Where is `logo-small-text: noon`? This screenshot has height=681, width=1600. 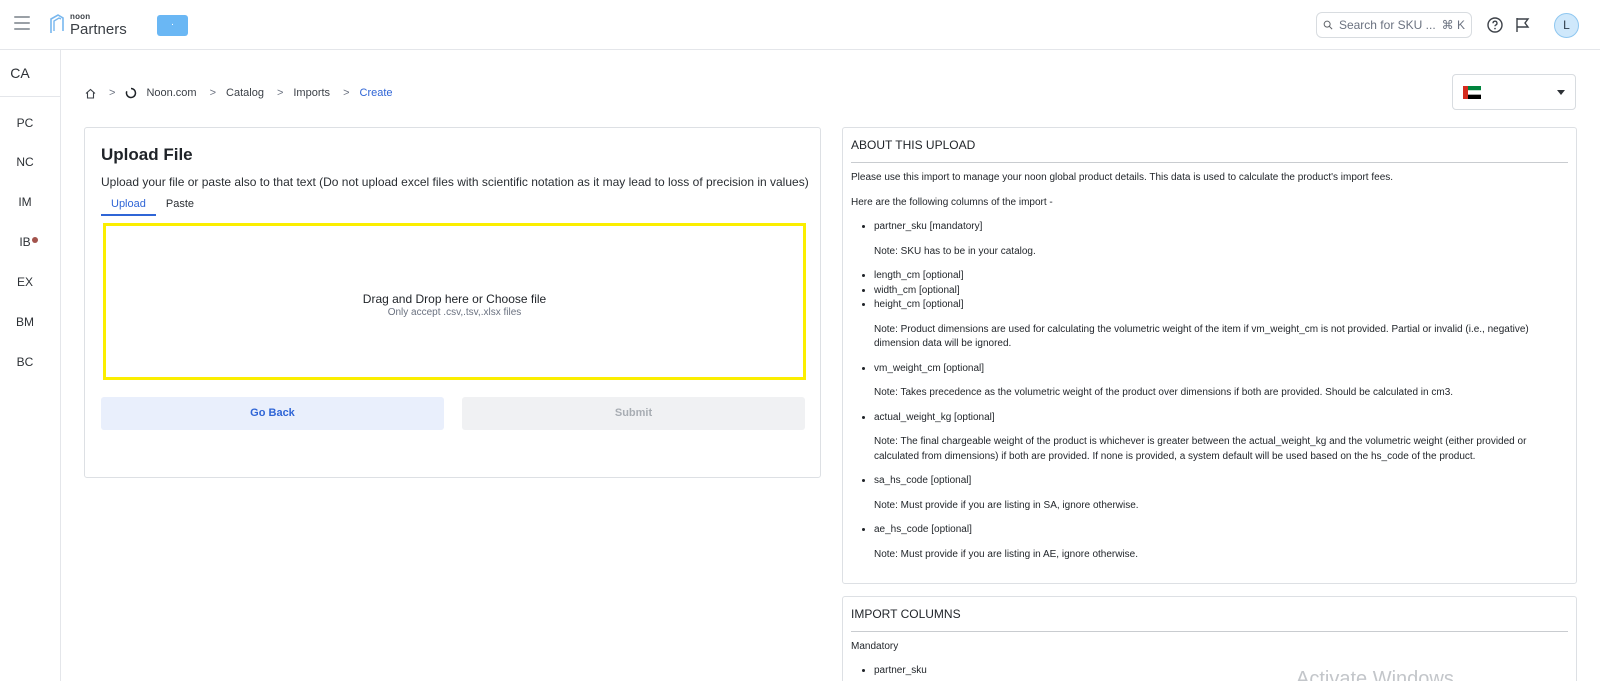 logo-small-text: noon is located at coordinates (80, 16).